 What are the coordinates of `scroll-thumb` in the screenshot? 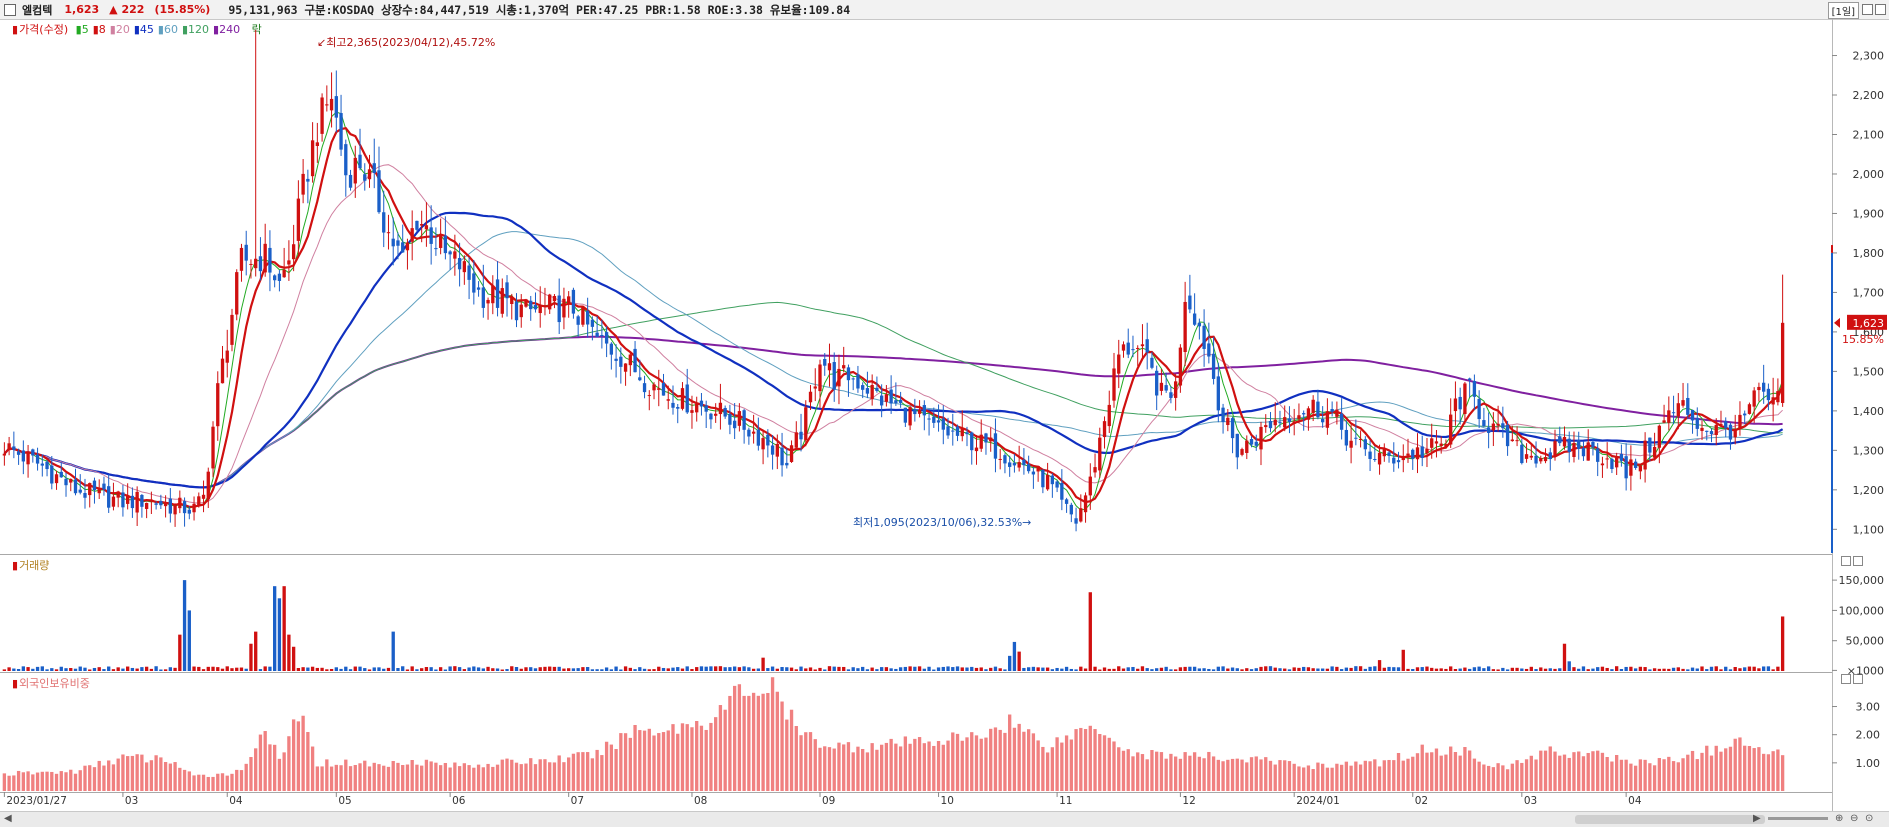 It's located at (1670, 819).